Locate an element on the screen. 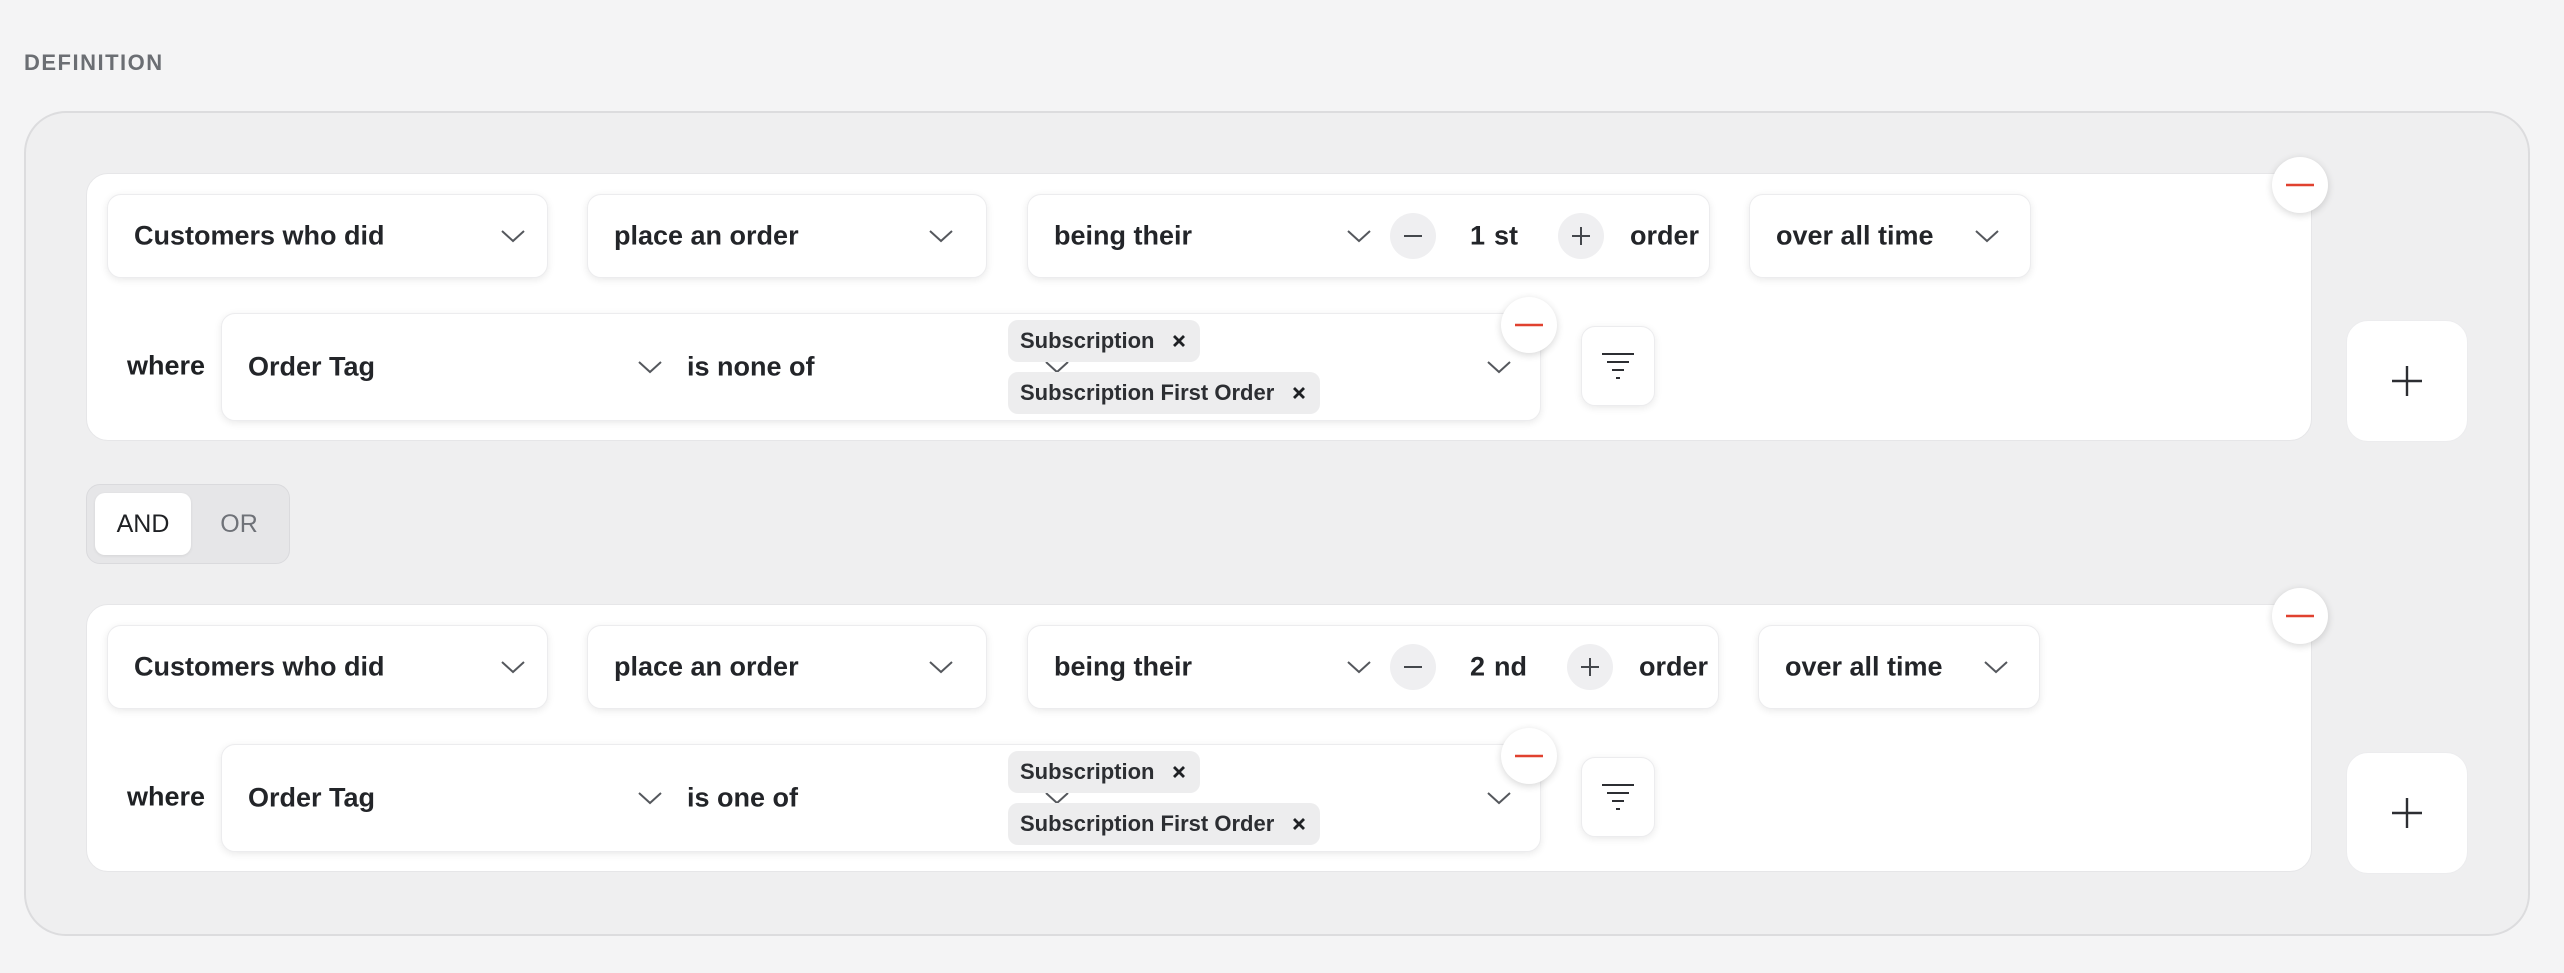 The height and width of the screenshot is (973, 2564). operator-select-value: is one of is located at coordinates (742, 798).